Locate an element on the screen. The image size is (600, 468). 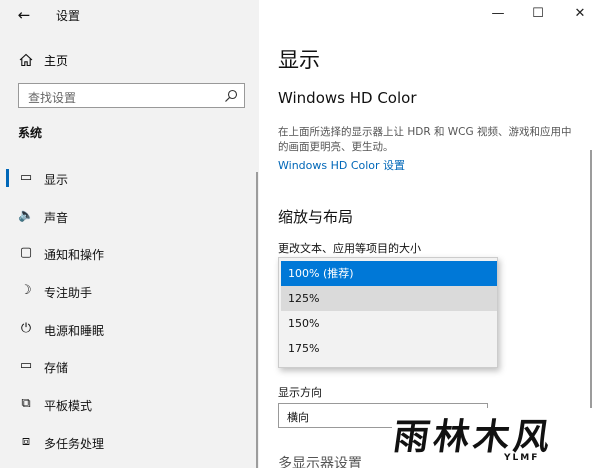
multi-display-section-title: 多显示器设置 is located at coordinates (320, 462).